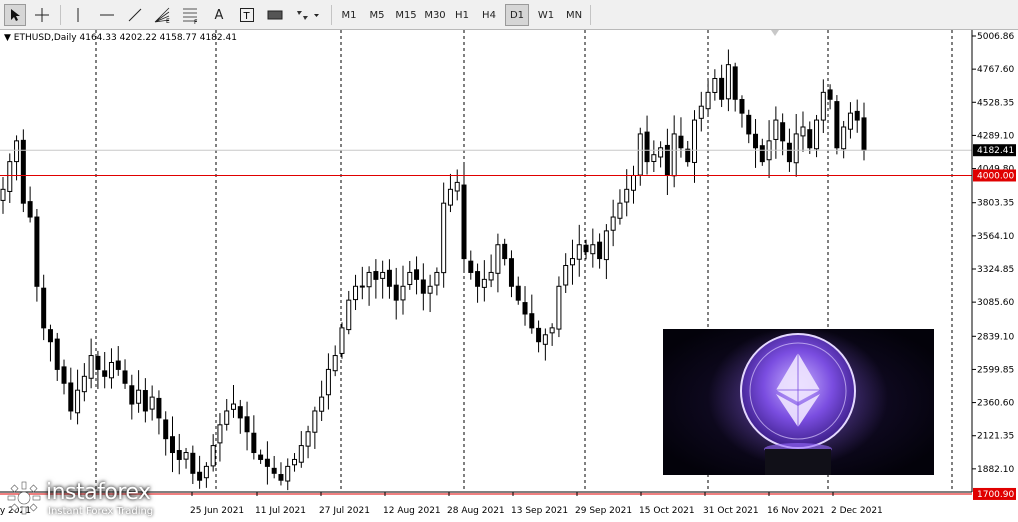 The image size is (1018, 522). Describe the element at coordinates (308, 15) in the screenshot. I see `shapes-menu-icon` at that location.